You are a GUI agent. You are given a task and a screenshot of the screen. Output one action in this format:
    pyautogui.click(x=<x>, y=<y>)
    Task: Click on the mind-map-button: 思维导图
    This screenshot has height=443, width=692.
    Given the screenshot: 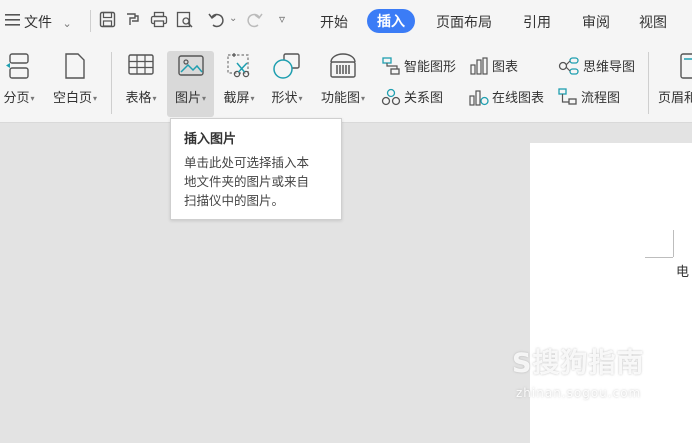 What is the action you would take?
    pyautogui.click(x=596, y=65)
    